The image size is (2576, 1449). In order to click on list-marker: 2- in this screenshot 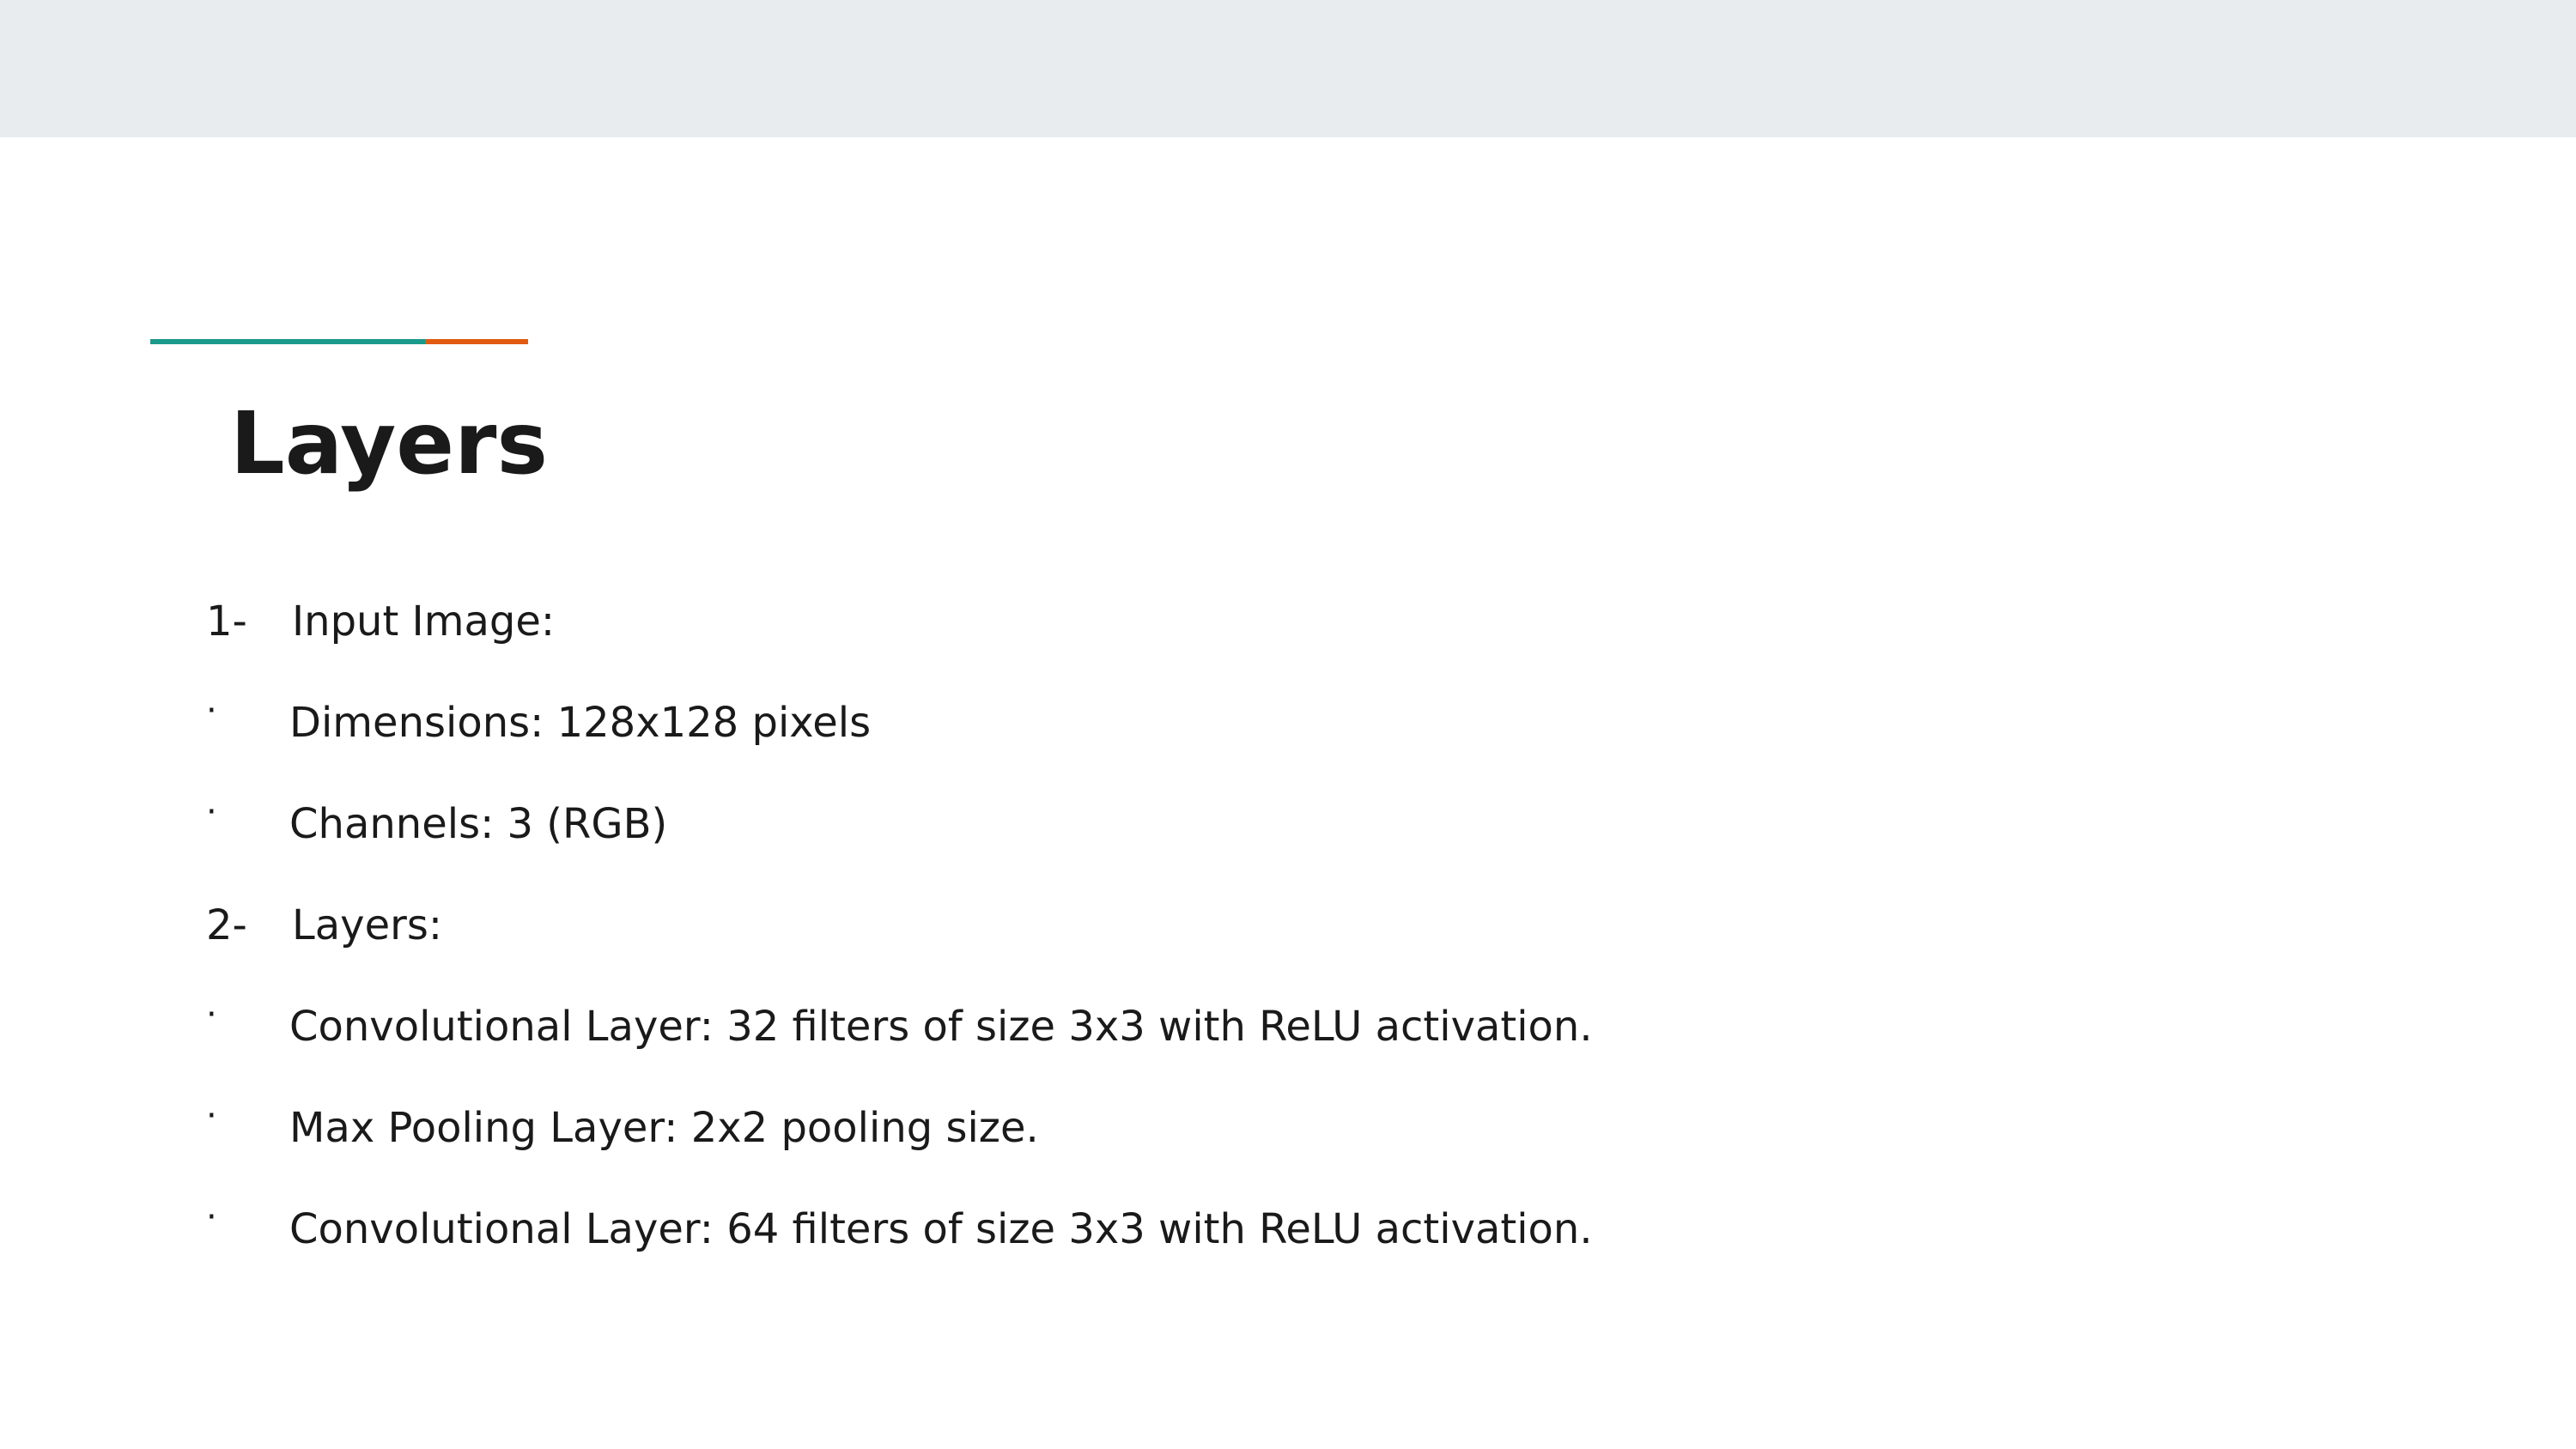, I will do `click(227, 925)`.